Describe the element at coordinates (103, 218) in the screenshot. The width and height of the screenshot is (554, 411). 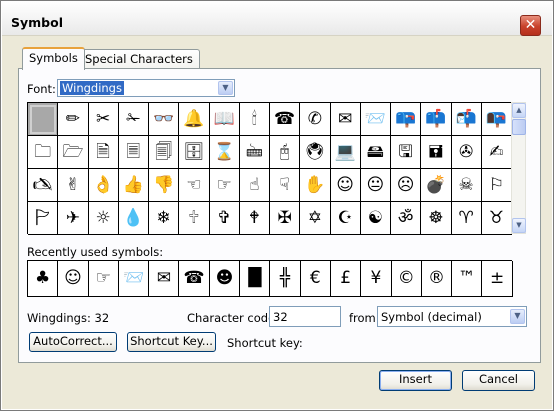
I see `symbol-cell: ☼` at that location.